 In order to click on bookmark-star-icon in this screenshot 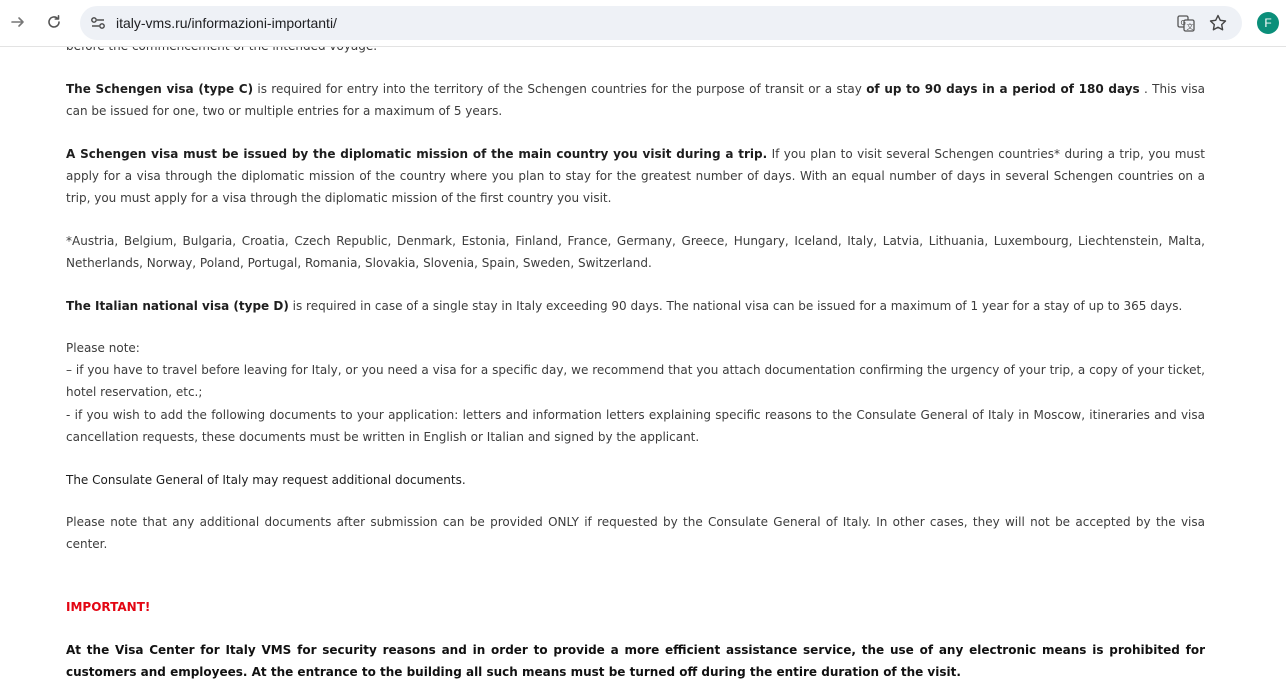, I will do `click(1218, 23)`.